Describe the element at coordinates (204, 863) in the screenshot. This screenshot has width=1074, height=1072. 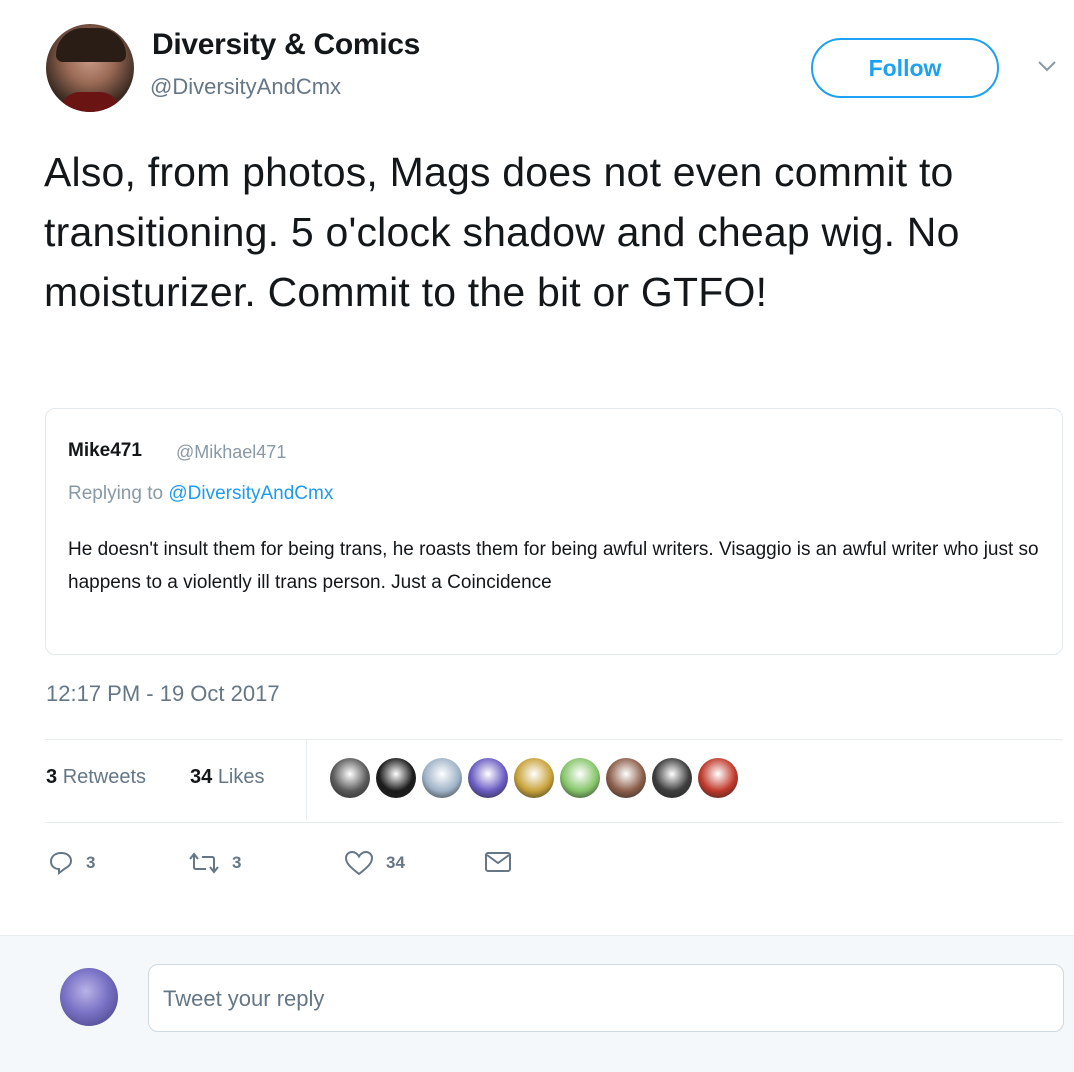
I see `retweet-icon` at that location.